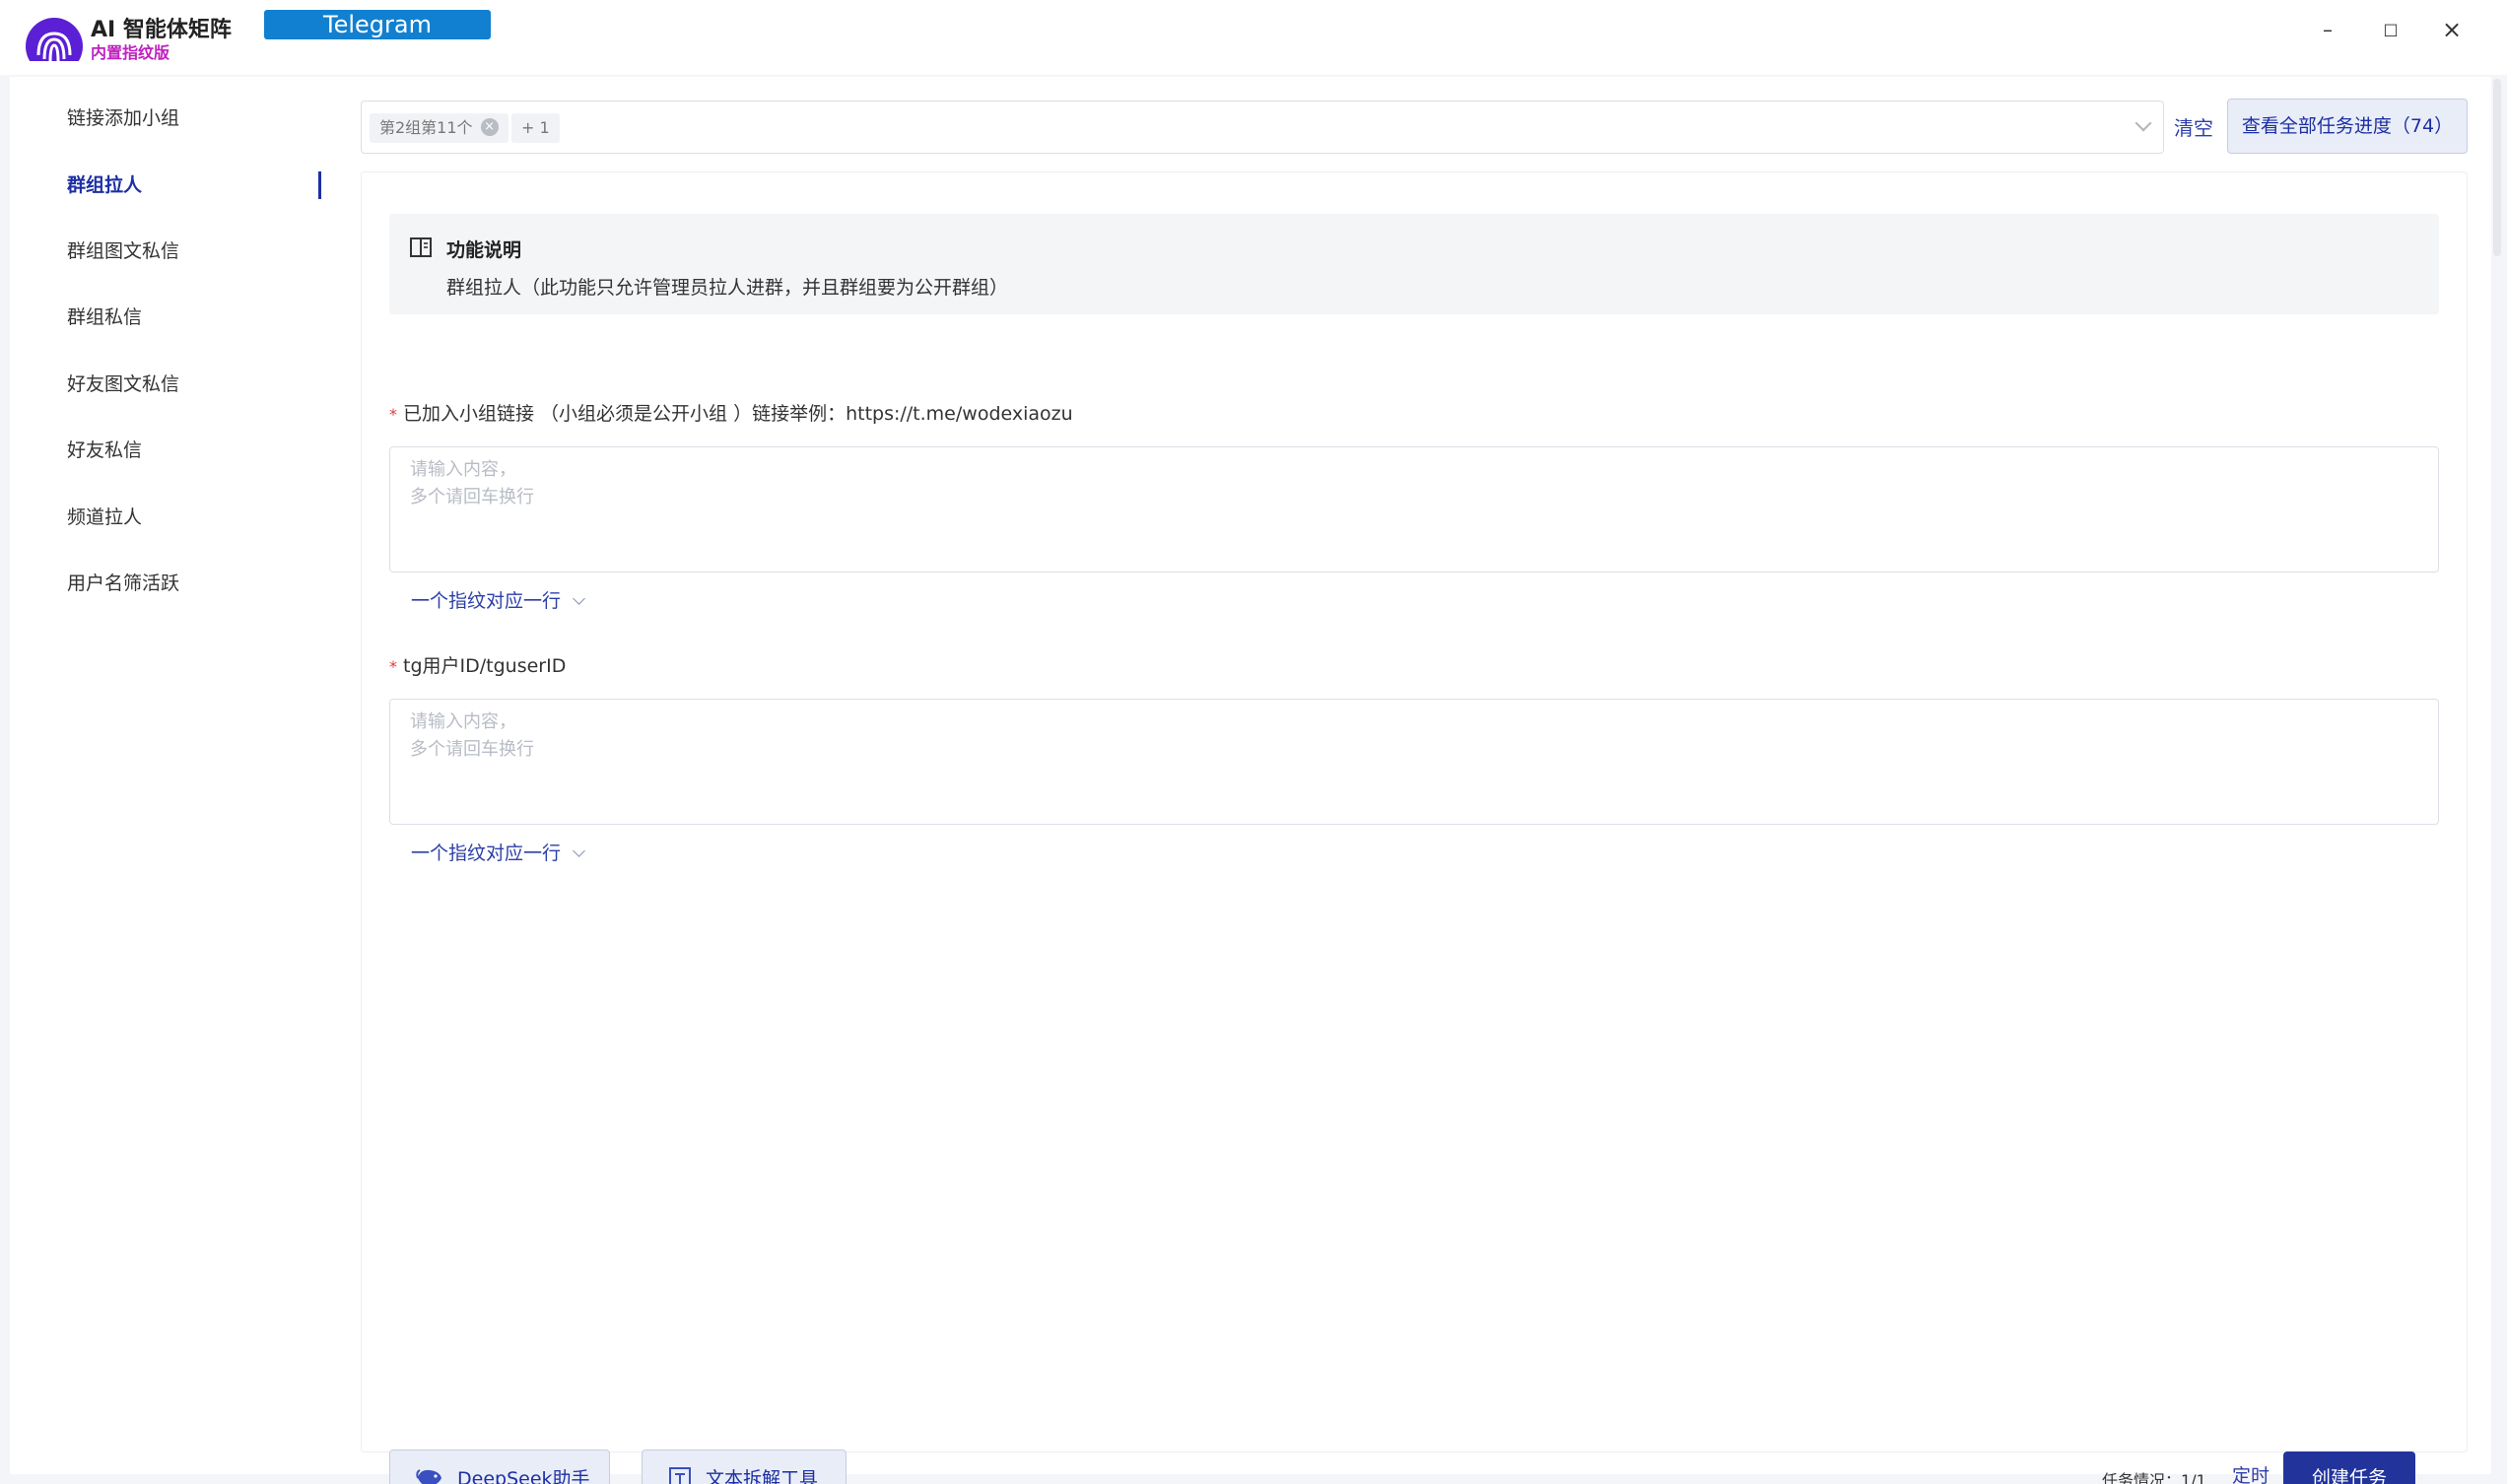 Image resolution: width=2507 pixels, height=1484 pixels. Describe the element at coordinates (54, 38) in the screenshot. I see `fingerprint-logo-icon` at that location.